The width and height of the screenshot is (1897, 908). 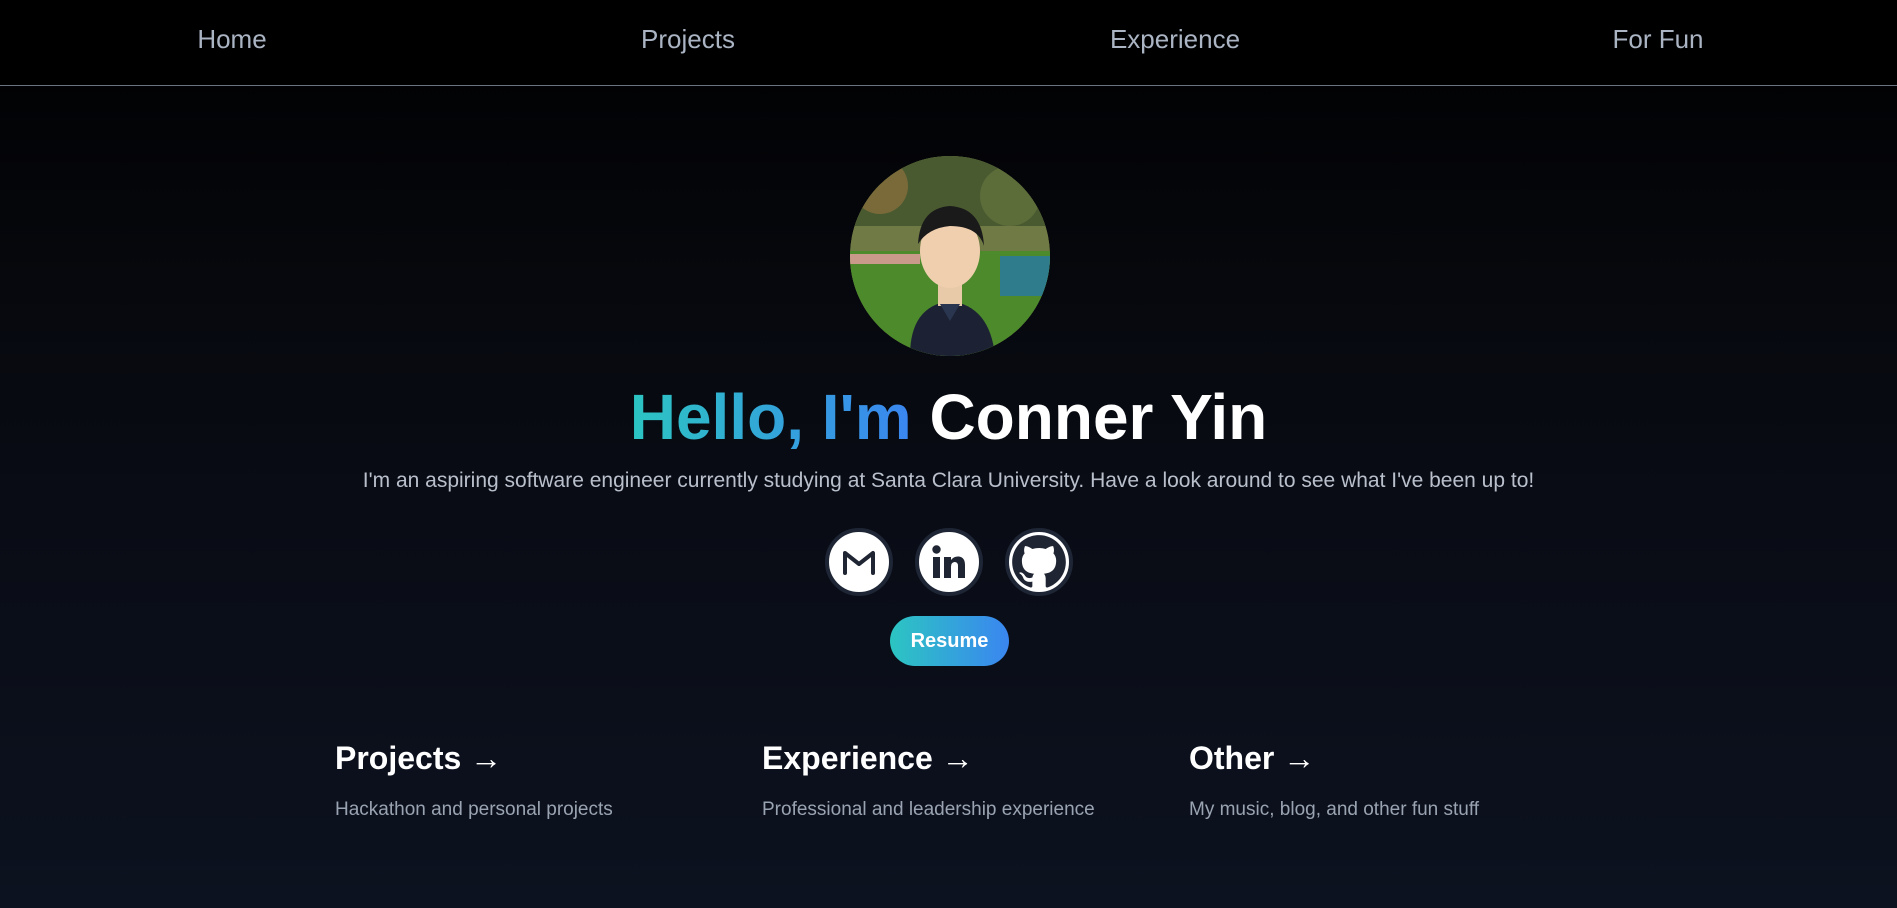 I want to click on hero-greeting: Hello, I'm, so click(x=770, y=417).